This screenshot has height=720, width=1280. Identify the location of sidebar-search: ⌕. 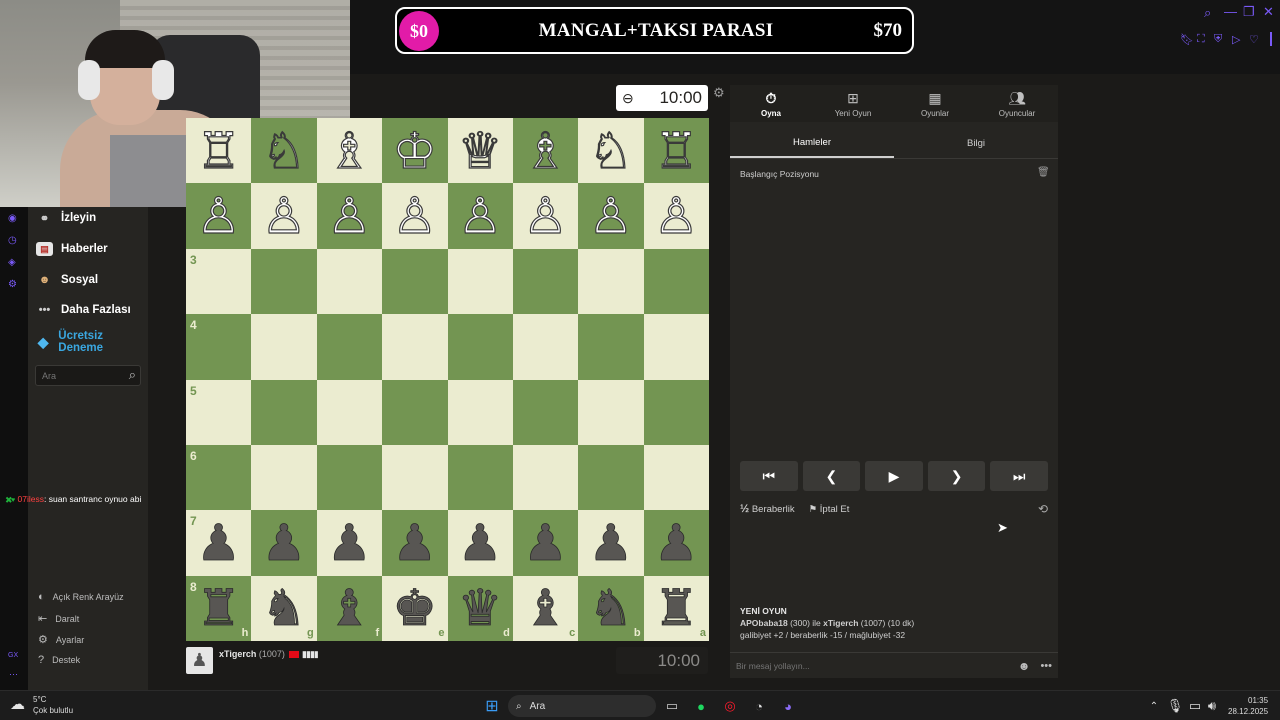
(88, 375).